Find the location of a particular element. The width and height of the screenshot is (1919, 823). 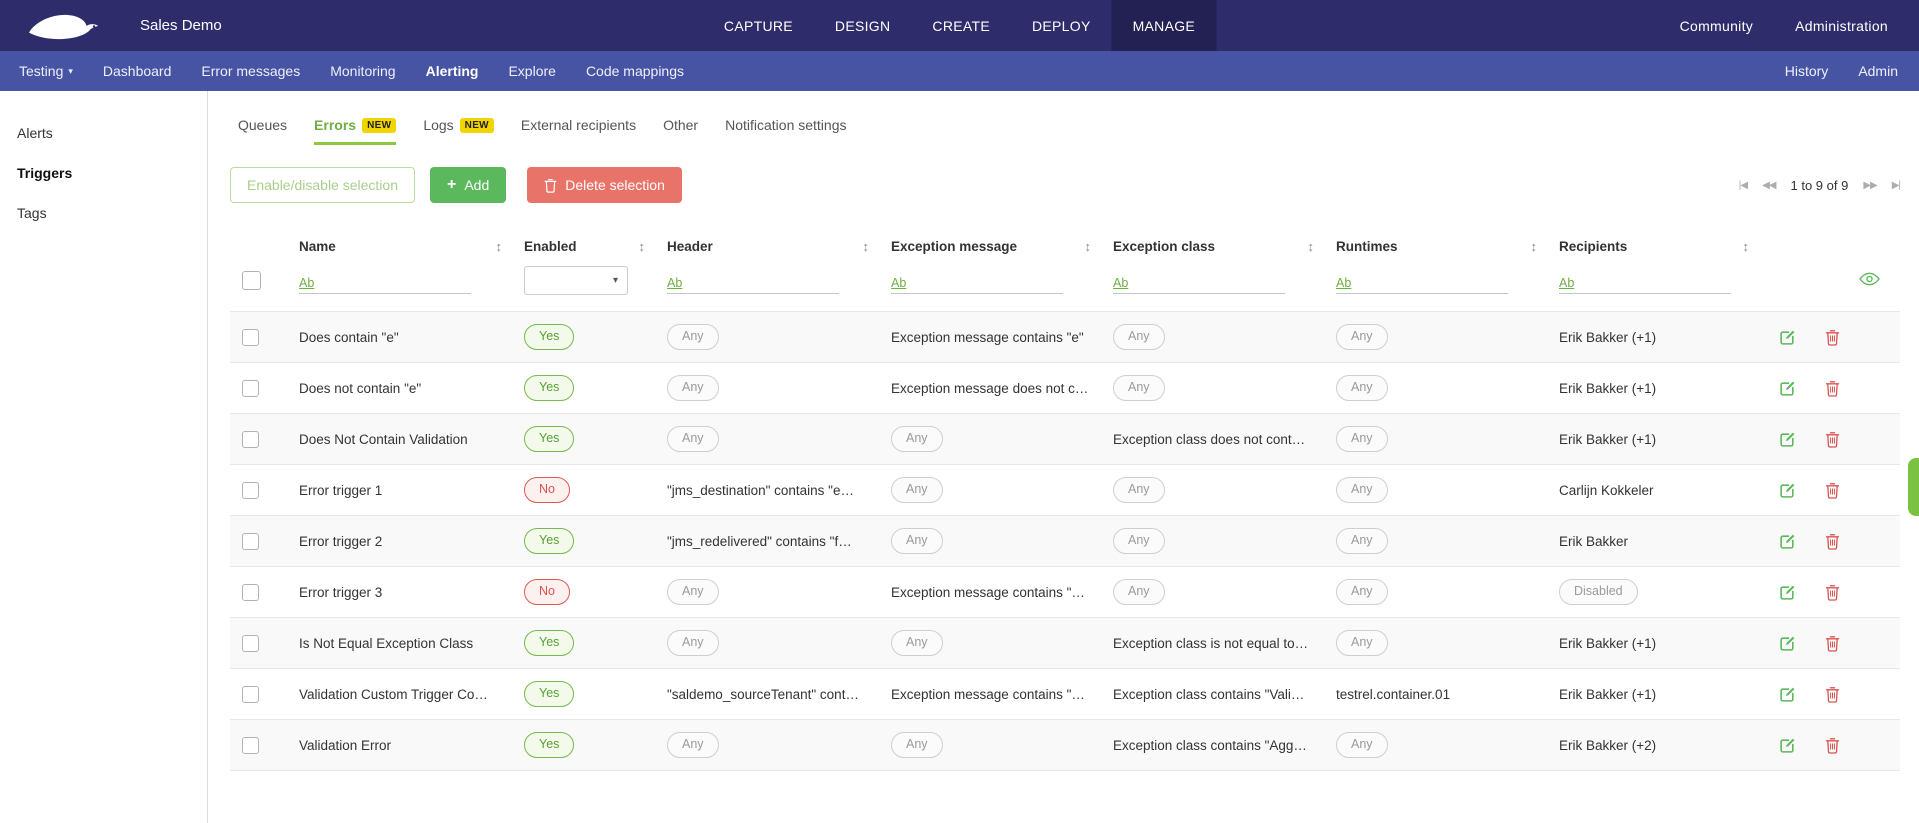

select-all-checkbox is located at coordinates (251, 280).